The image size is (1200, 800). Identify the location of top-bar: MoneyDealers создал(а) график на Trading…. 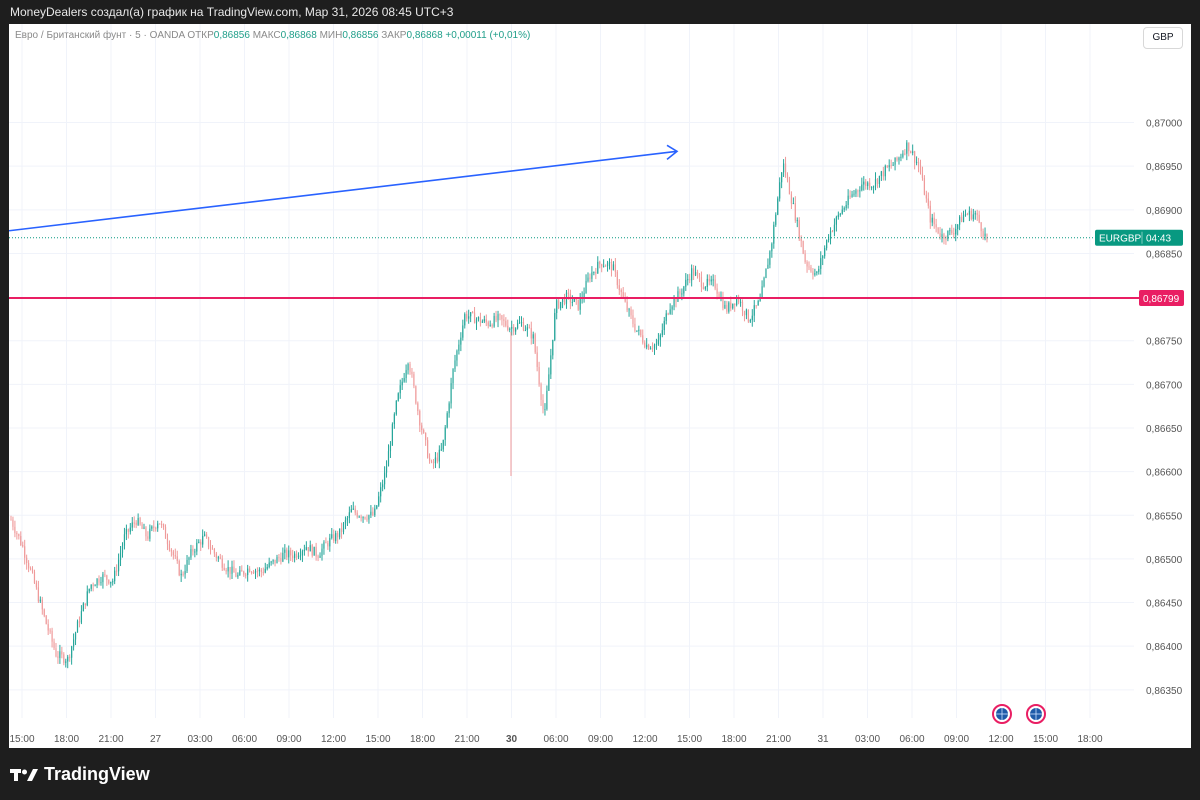
(600, 12).